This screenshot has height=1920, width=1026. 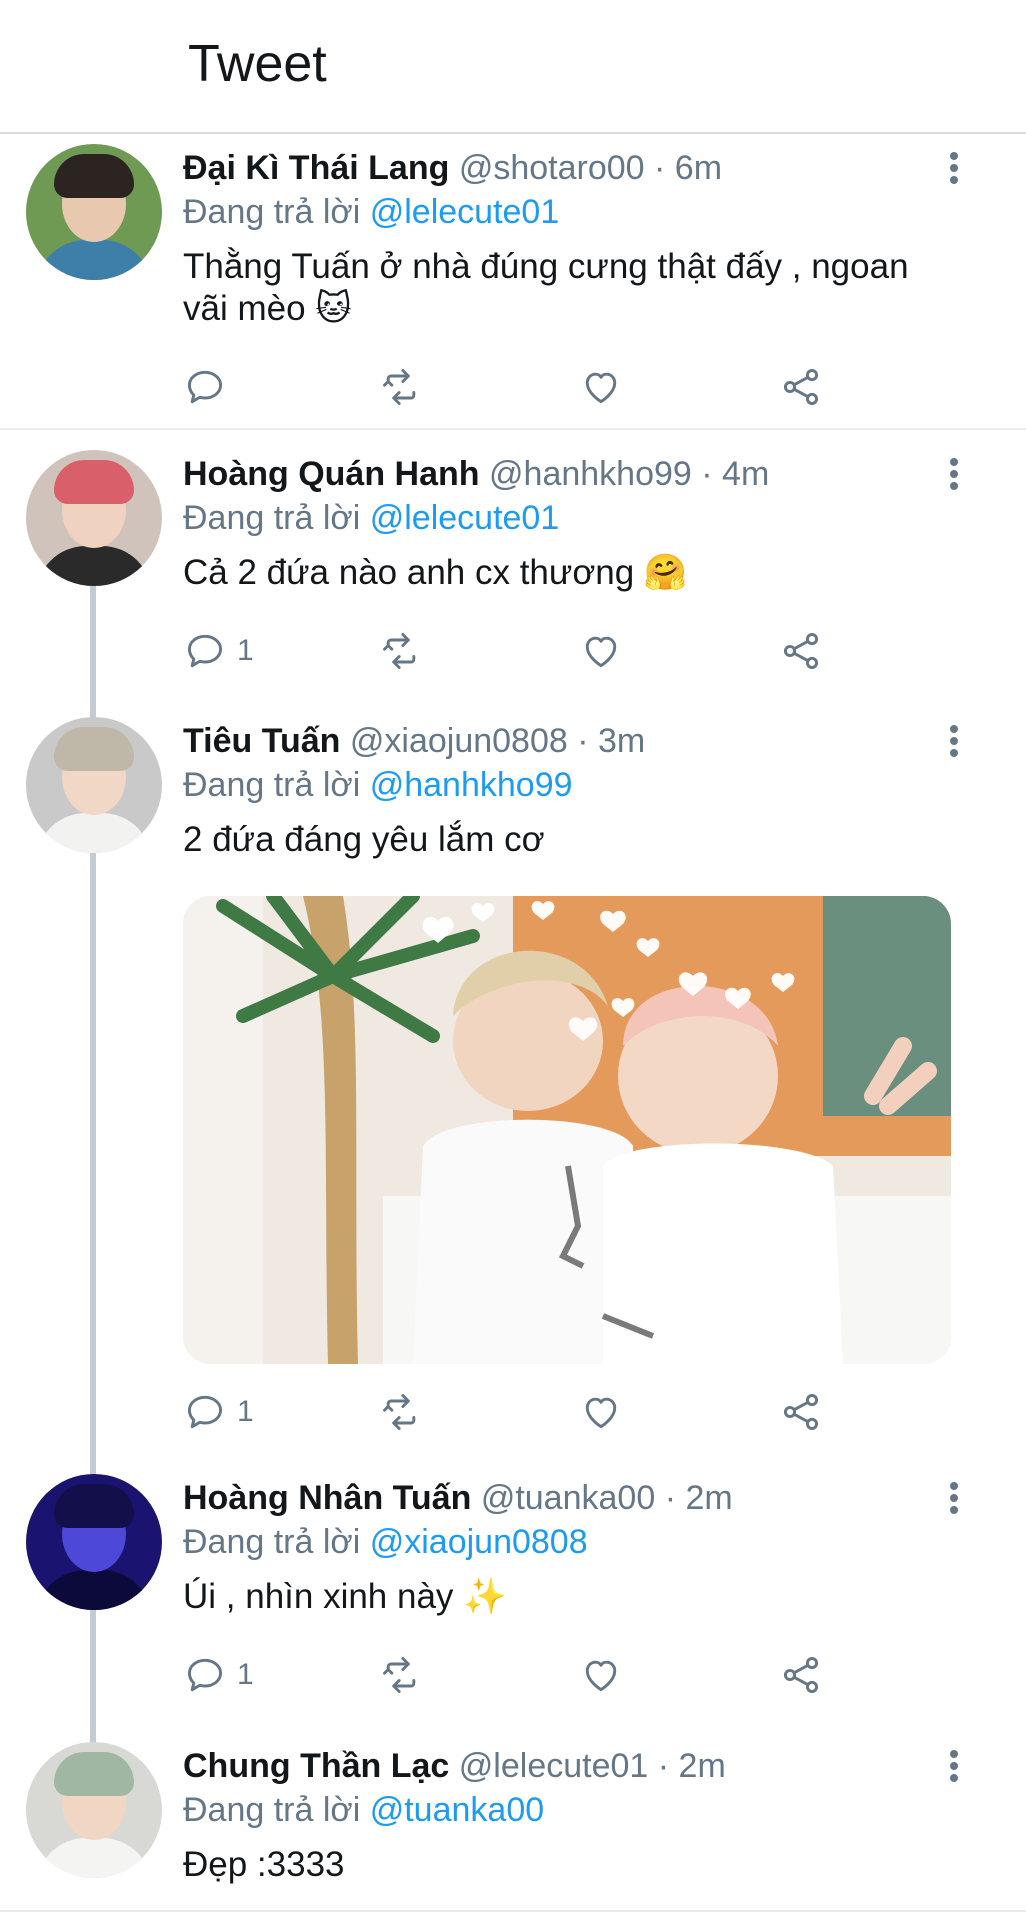 I want to click on tweet-text: Cả 2 đứa nào anh cx thương 🤗, so click(x=568, y=573).